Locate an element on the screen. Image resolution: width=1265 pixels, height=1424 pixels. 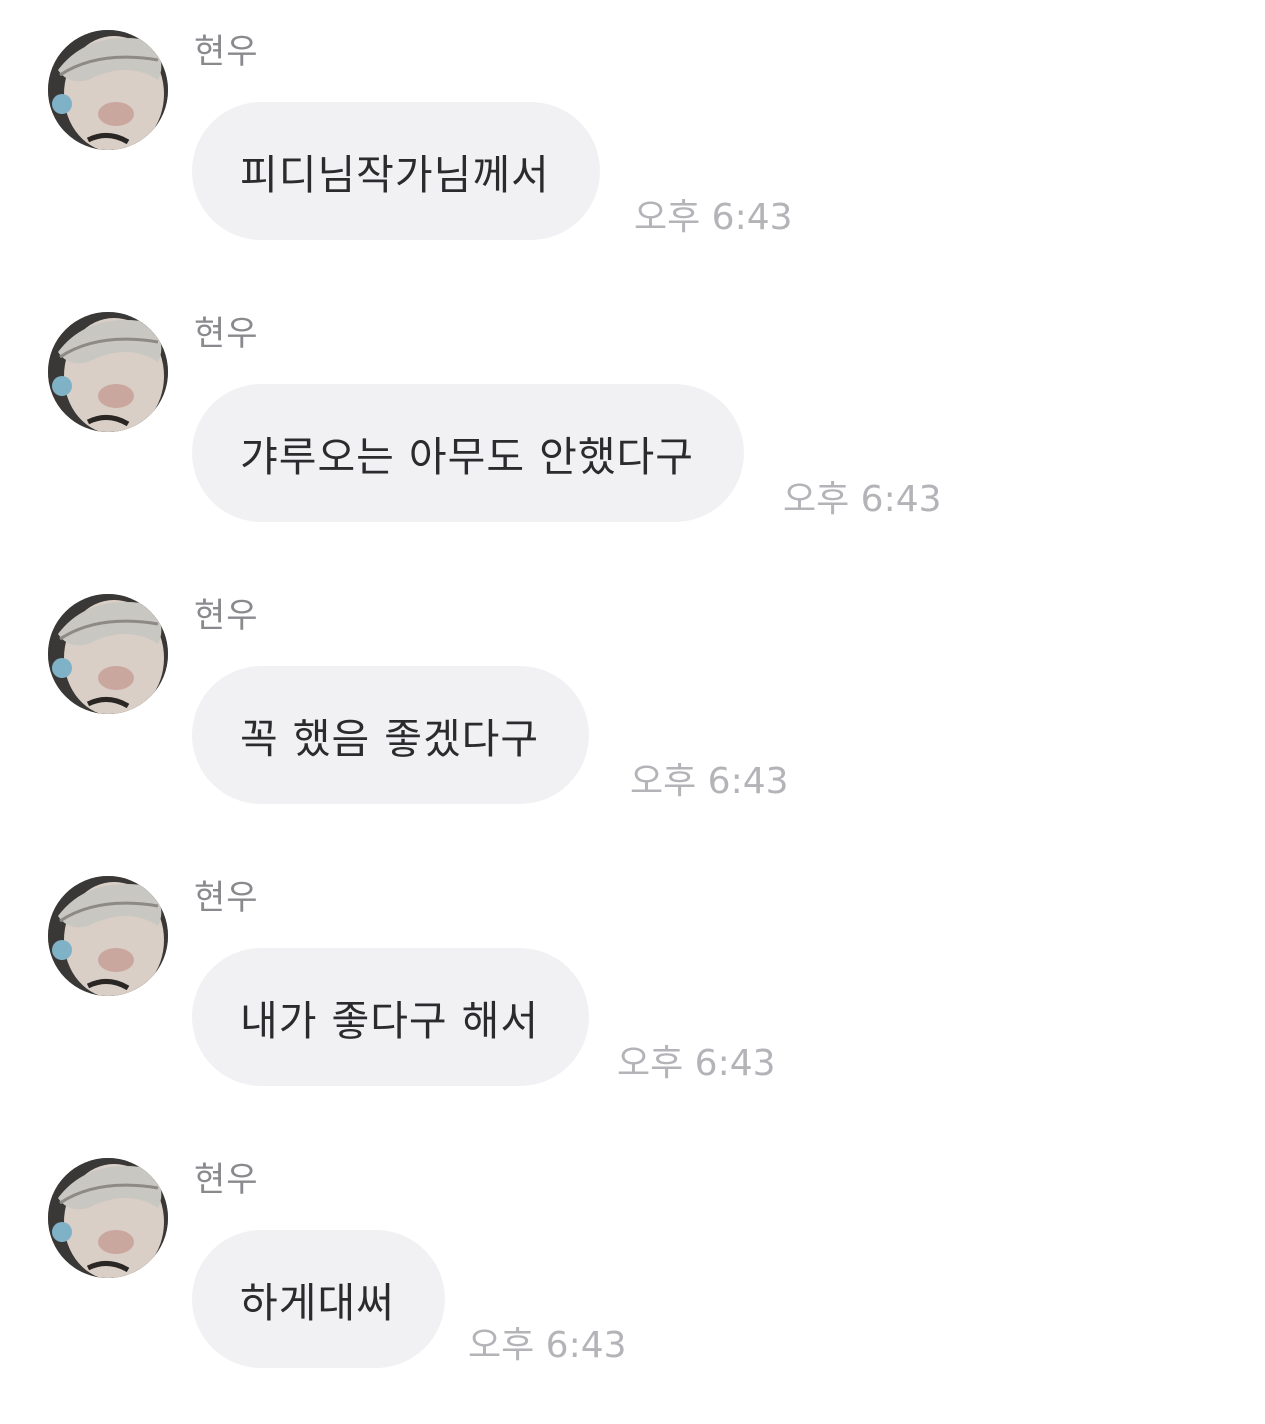
message-text: 갸루오는 아무도 안했다구 is located at coordinates (467, 457).